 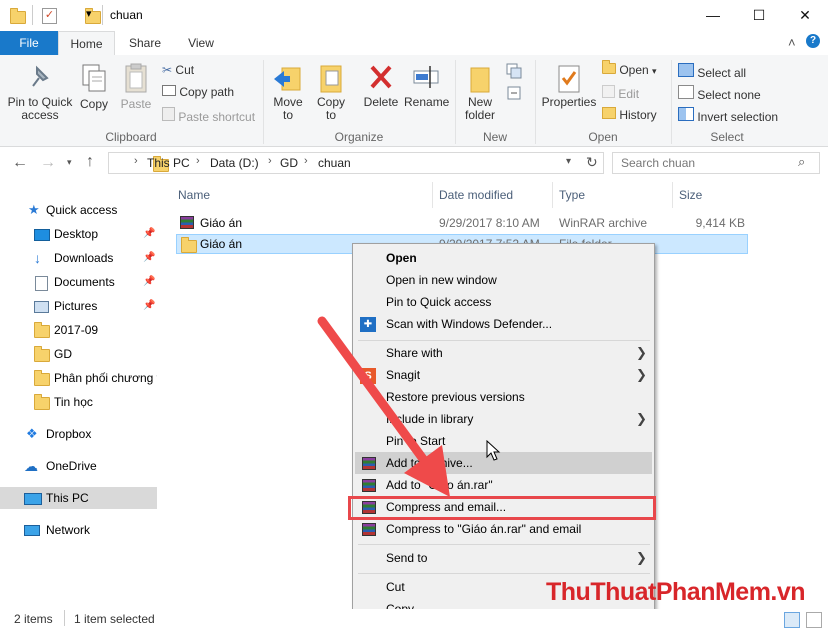 I want to click on nav-item-tin-hoc: Tin học, so click(x=78, y=402).